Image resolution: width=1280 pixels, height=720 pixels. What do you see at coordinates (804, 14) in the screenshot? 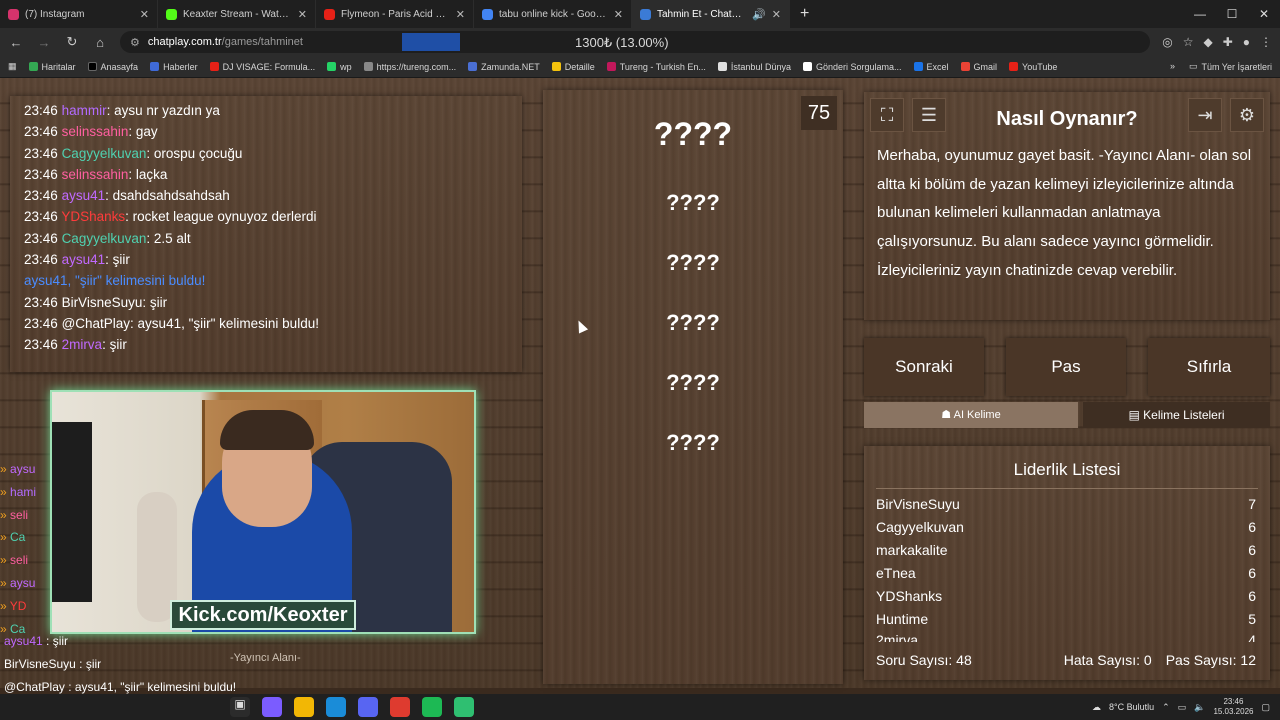
I see `new-tab-button: +` at bounding box center [804, 14].